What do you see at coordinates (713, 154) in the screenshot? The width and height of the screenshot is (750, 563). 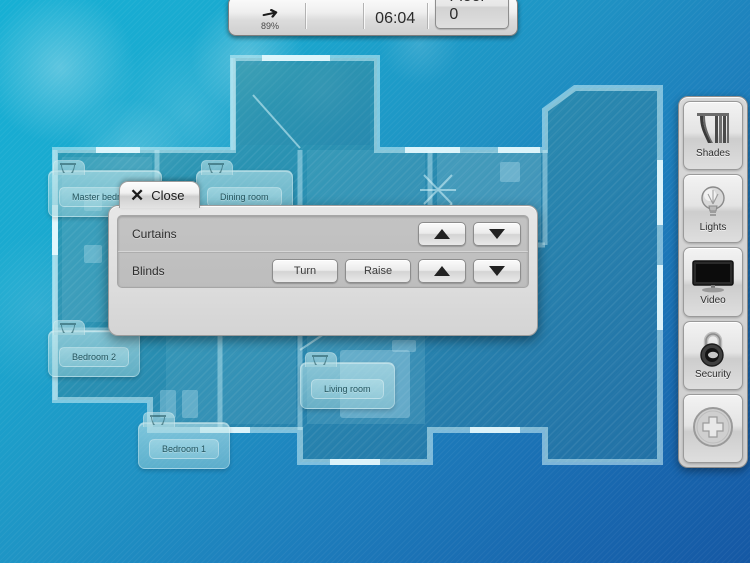 I see `sidebar-label: Shades` at bounding box center [713, 154].